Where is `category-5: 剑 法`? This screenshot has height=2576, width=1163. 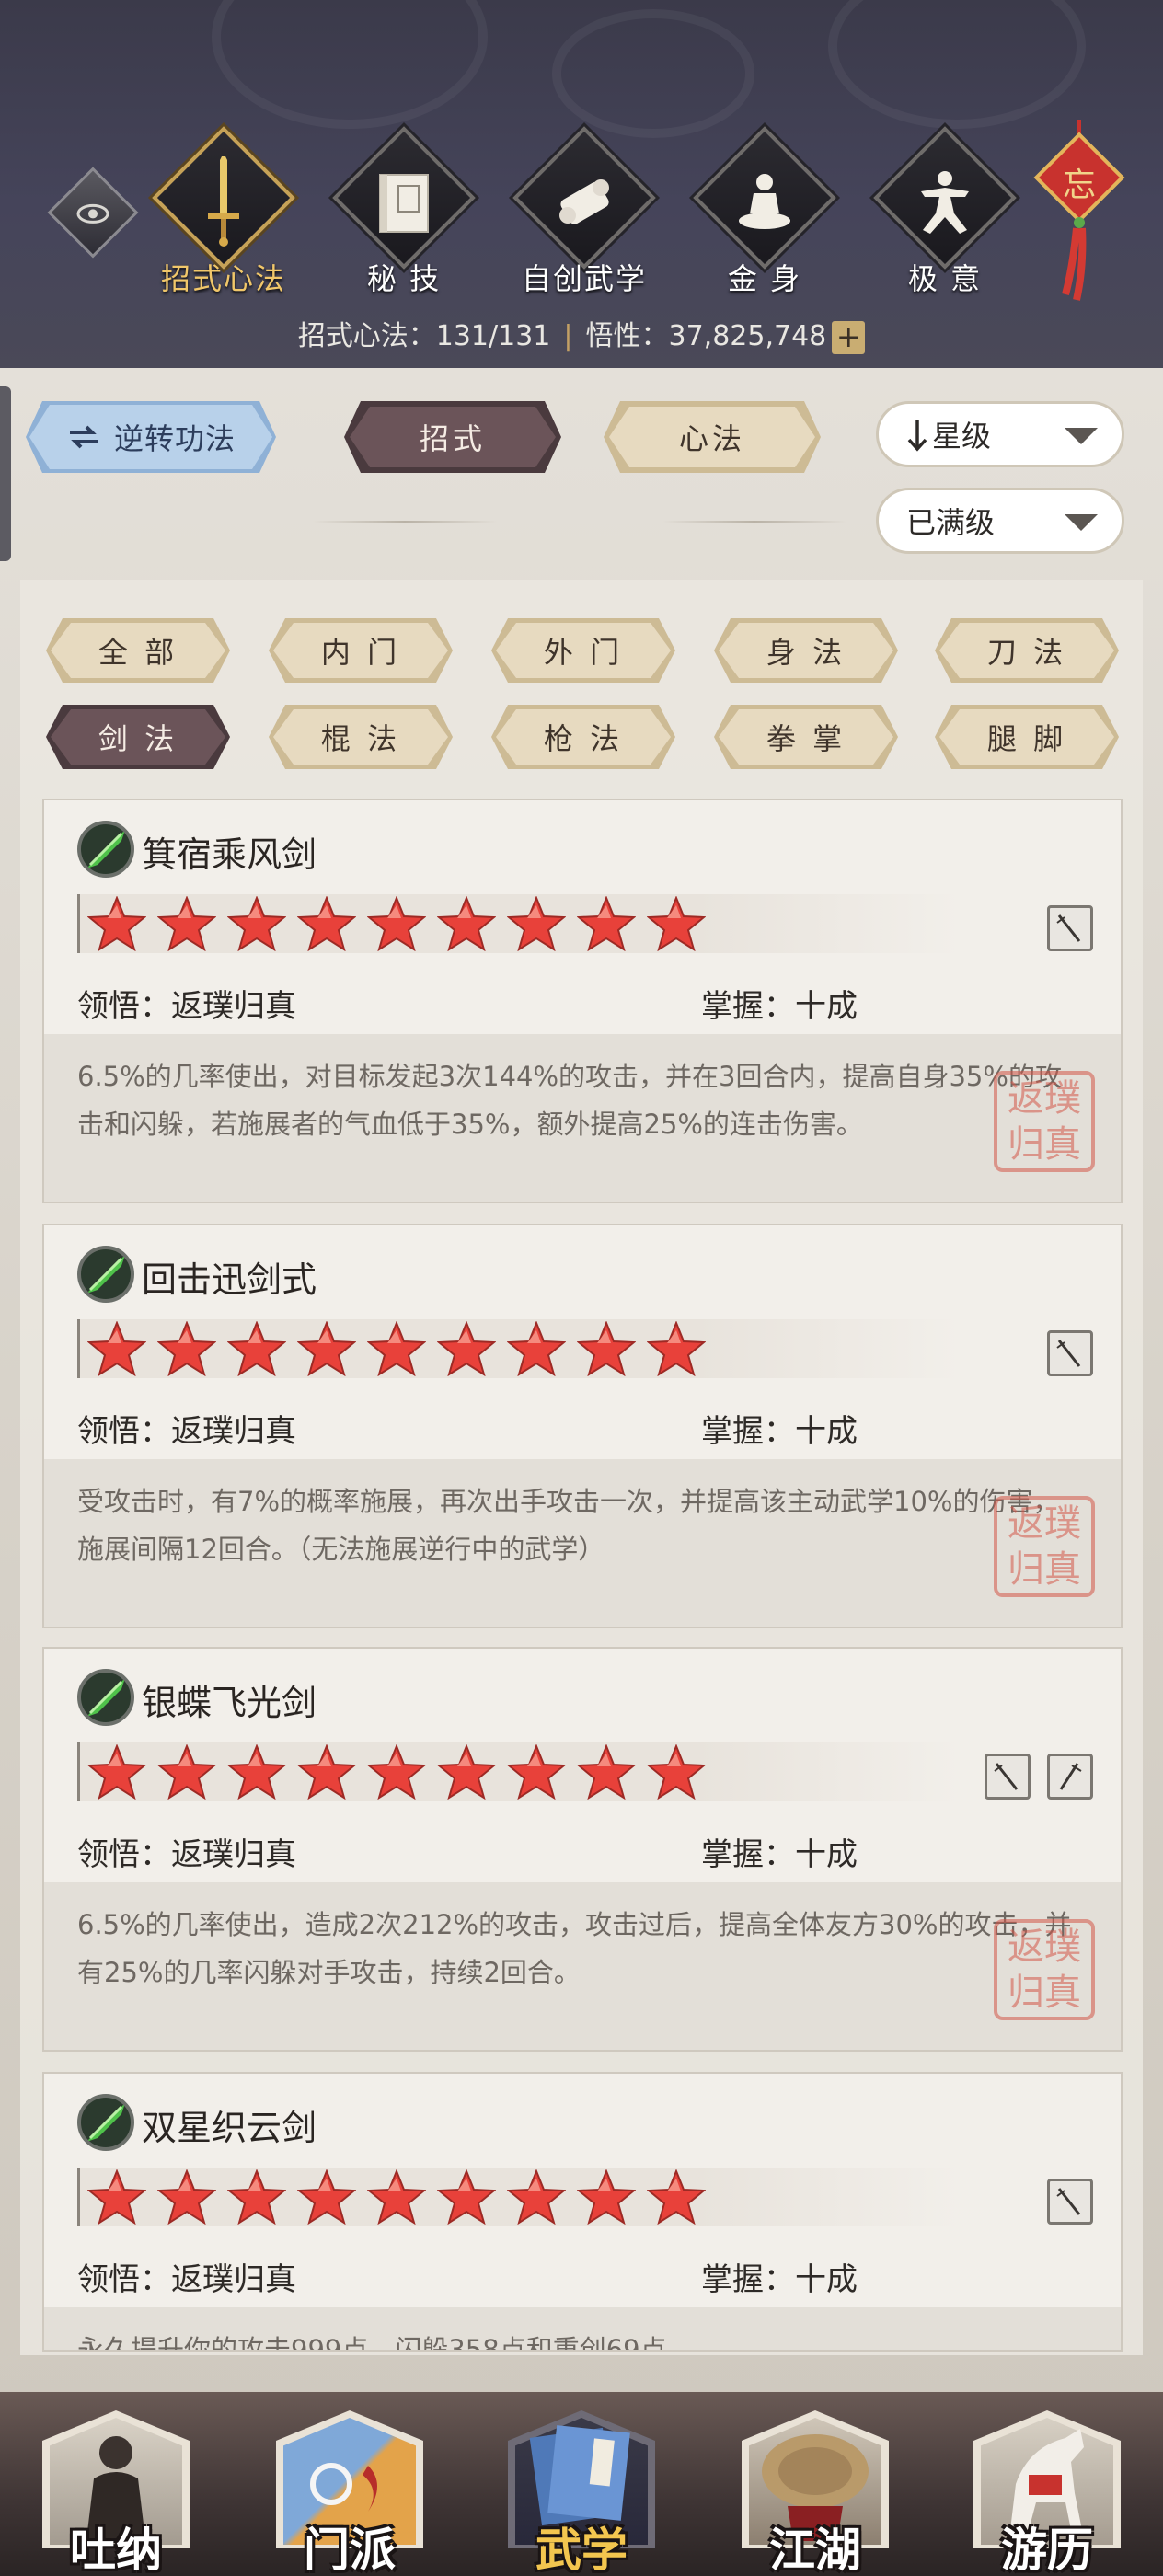
category-5: 剑 法 is located at coordinates (138, 737).